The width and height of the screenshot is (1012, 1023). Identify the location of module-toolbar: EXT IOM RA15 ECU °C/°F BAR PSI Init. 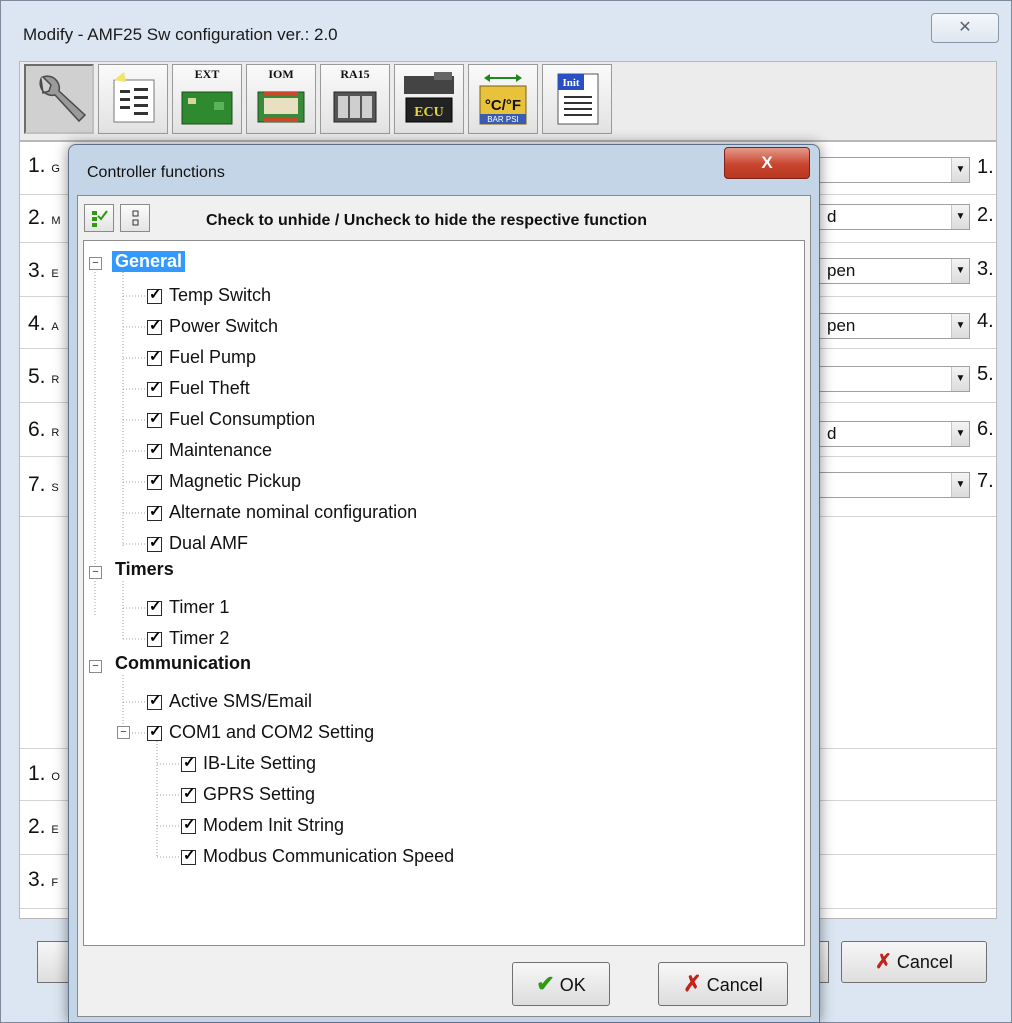
(508, 101).